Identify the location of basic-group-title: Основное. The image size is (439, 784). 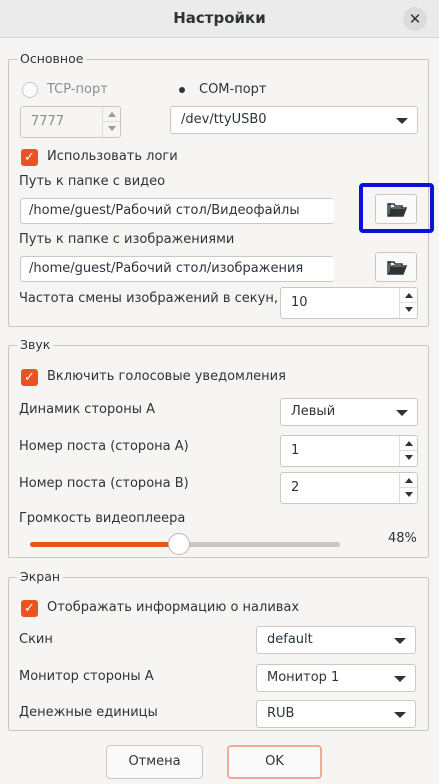
(52, 58).